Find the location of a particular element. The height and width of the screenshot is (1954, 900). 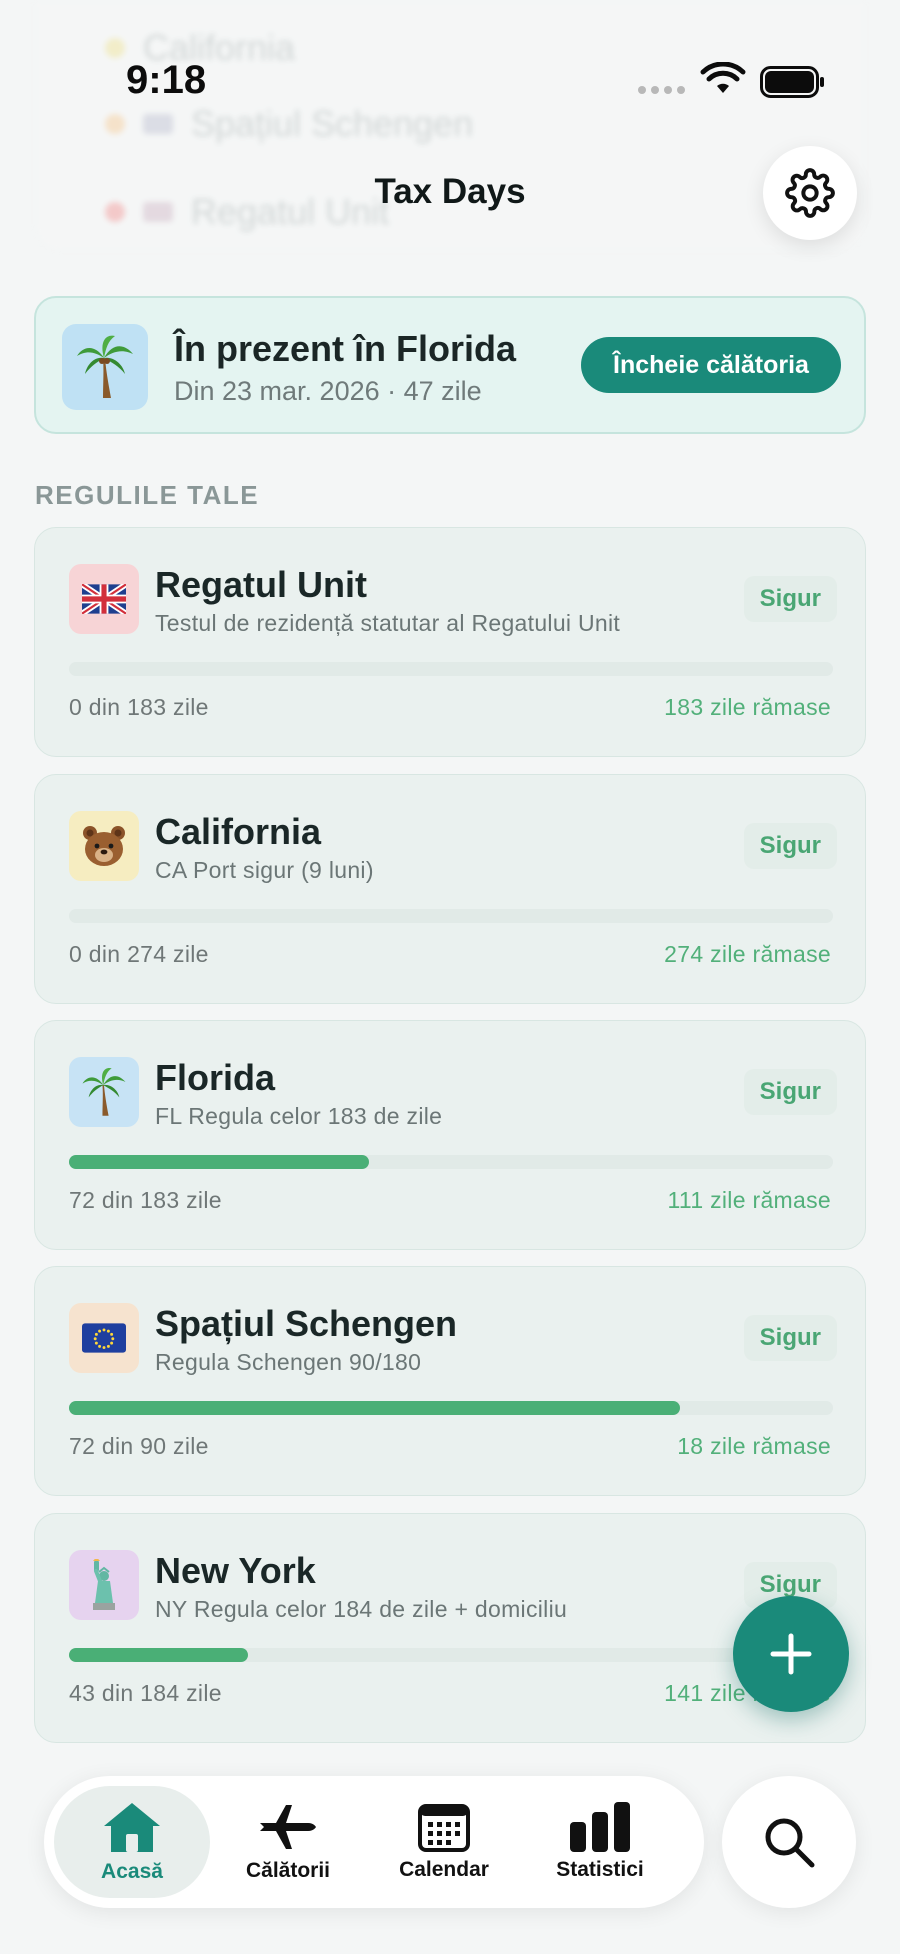

rule-description: FL Regula celor 183 de zile is located at coordinates (299, 1116).